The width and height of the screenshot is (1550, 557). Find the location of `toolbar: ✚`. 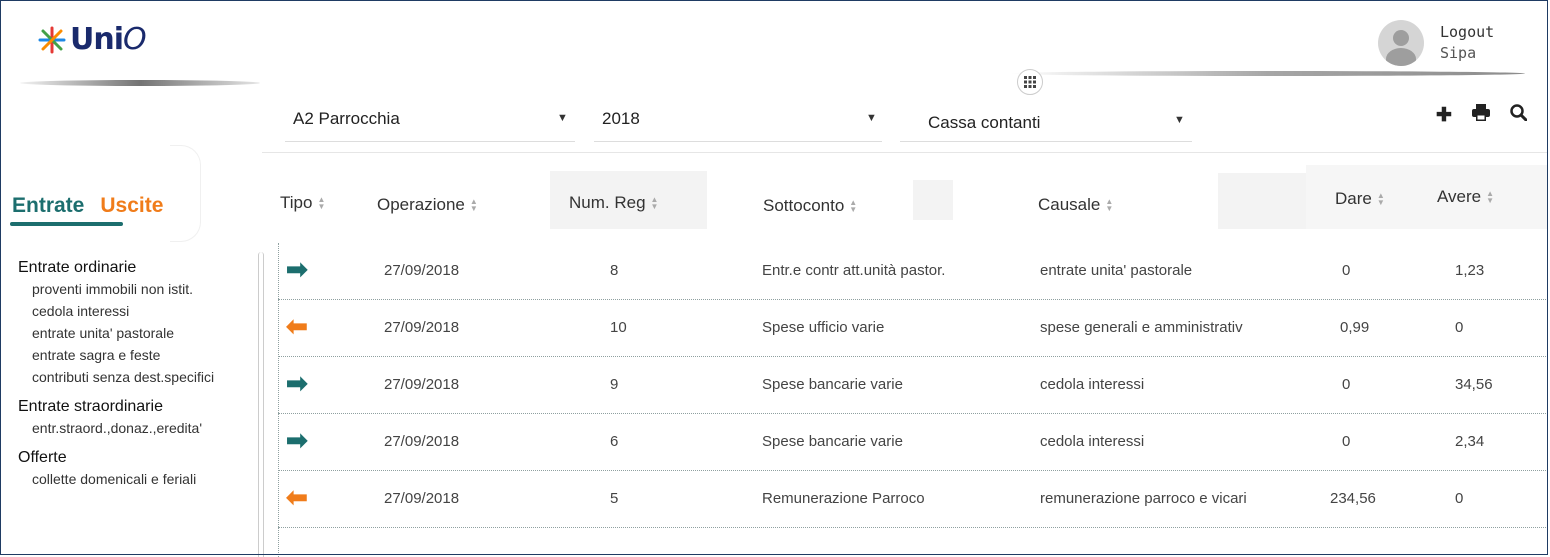

toolbar: ✚ is located at coordinates (1482, 115).